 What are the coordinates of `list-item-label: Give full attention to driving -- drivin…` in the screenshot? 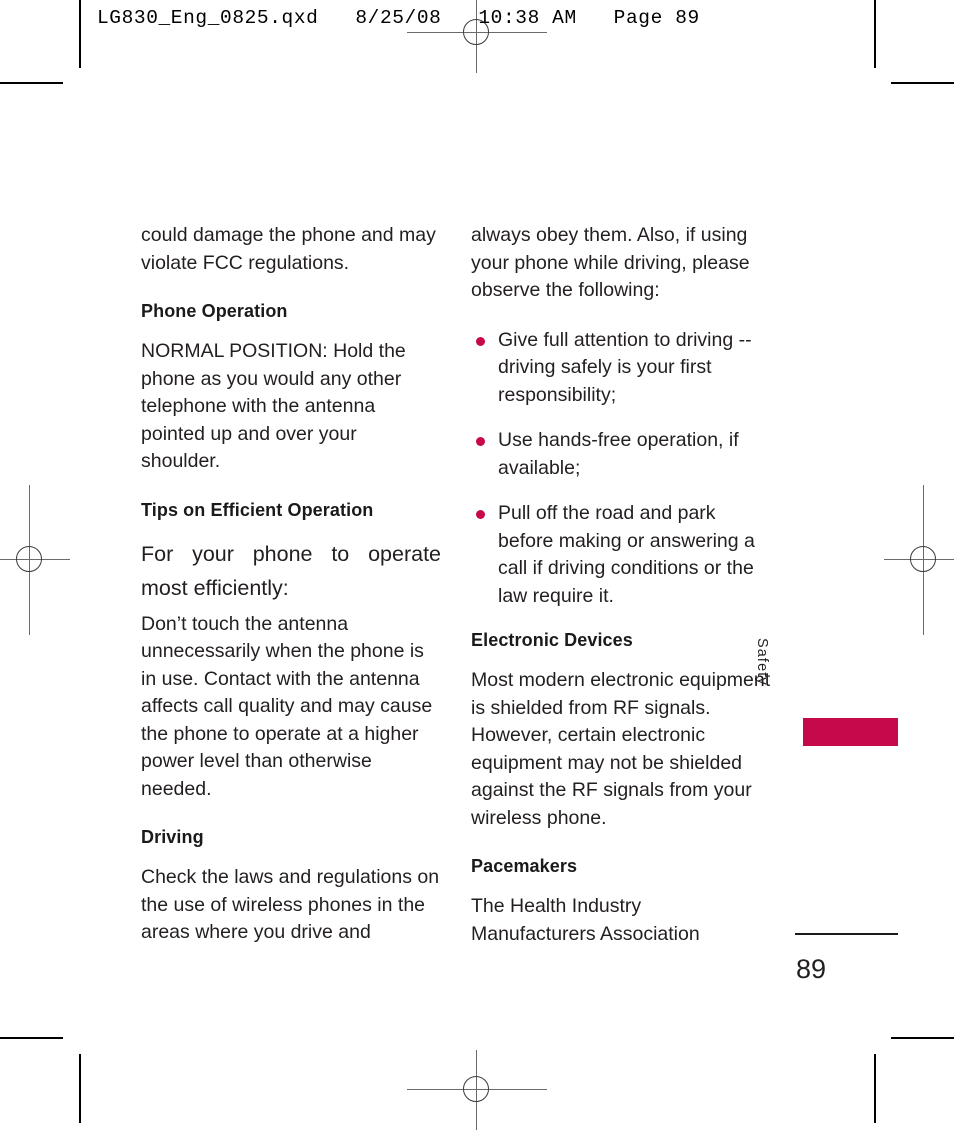 It's located at (625, 367).